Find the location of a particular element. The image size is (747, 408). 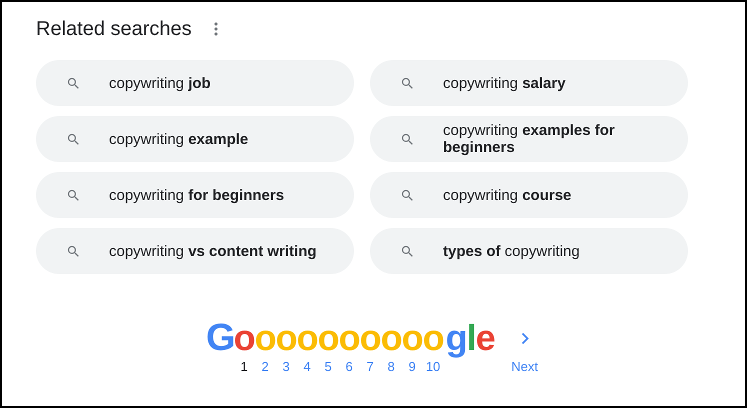

related-search-chip: copywriting vs content writing is located at coordinates (195, 251).